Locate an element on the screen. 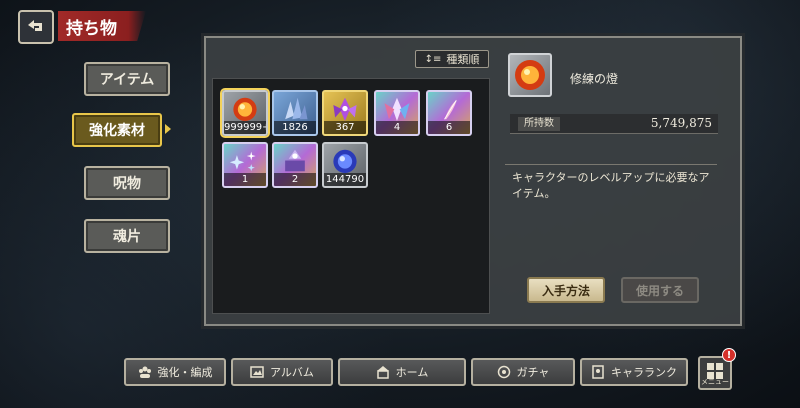  divider is located at coordinates (611, 164).